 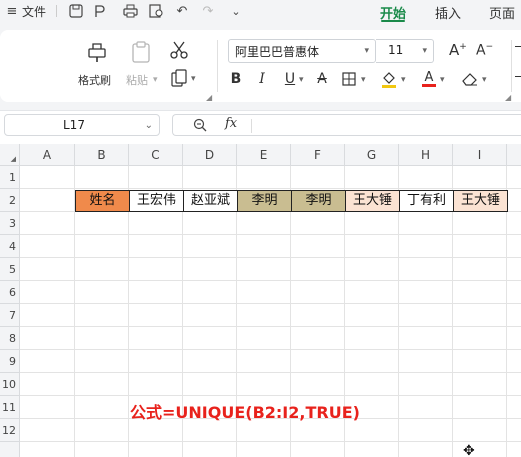 I want to click on cell-d2: 赵亚斌, so click(x=210, y=201).